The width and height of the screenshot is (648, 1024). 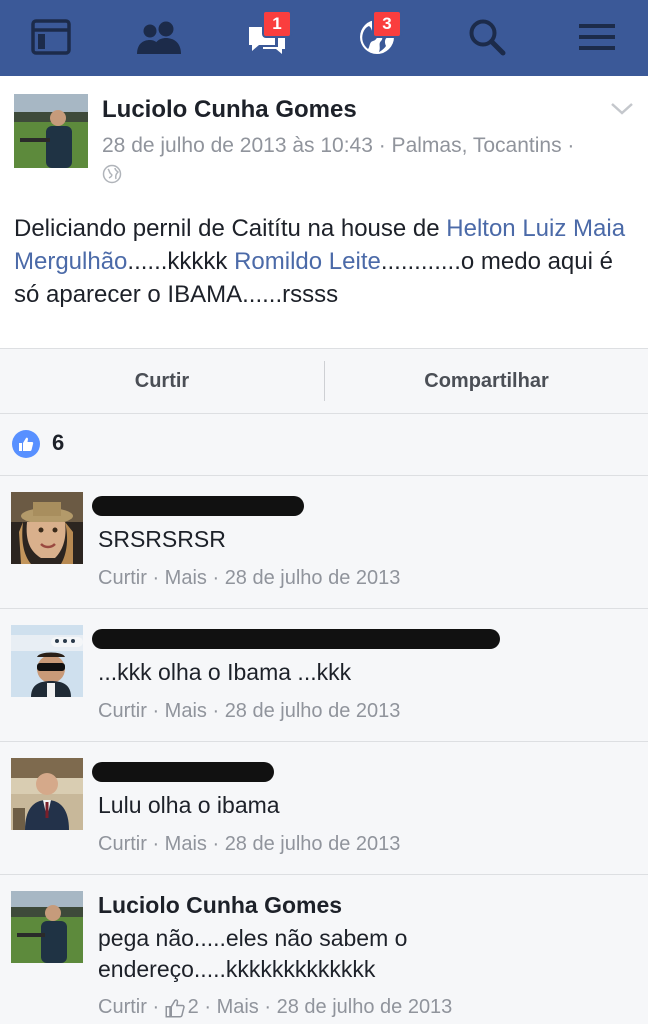 I want to click on post-options-chevron-icon, so click(x=622, y=111).